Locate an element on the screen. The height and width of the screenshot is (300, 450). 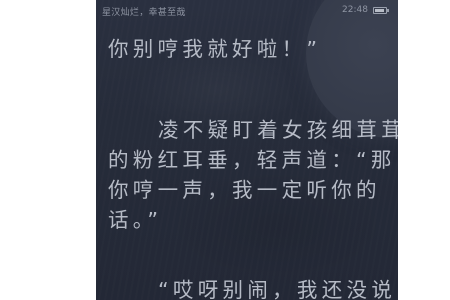
battery-tip is located at coordinates (388, 10).